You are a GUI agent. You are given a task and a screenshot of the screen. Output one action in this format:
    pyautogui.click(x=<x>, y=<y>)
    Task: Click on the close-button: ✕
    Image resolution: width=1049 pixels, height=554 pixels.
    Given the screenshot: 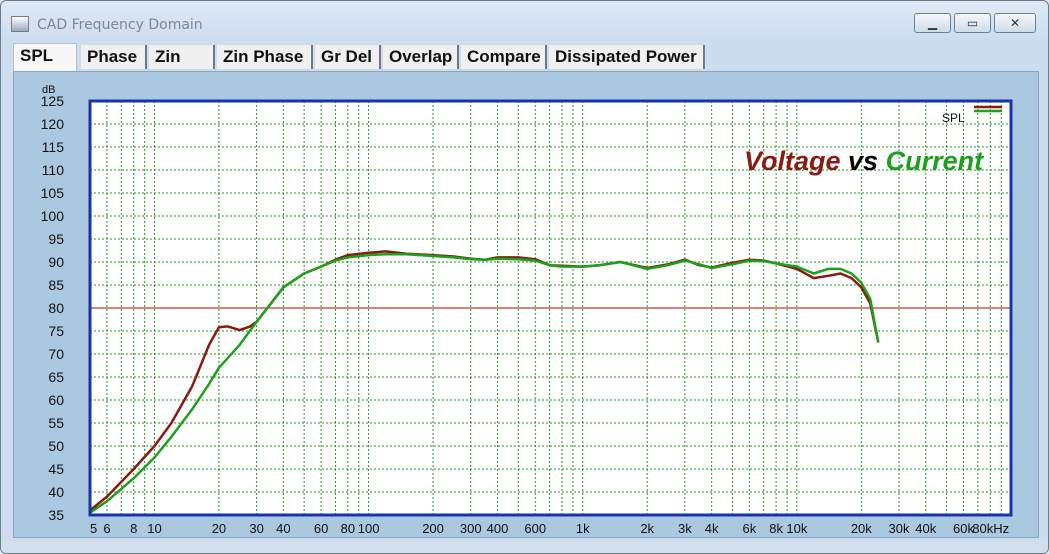 What is the action you would take?
    pyautogui.click(x=1015, y=23)
    